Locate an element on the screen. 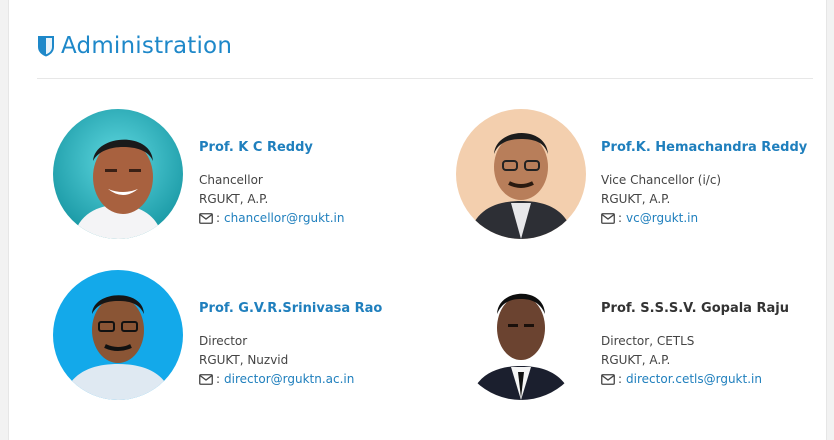 The image size is (834, 440). email-row: : vc@rgukt.in is located at coordinates (717, 218).